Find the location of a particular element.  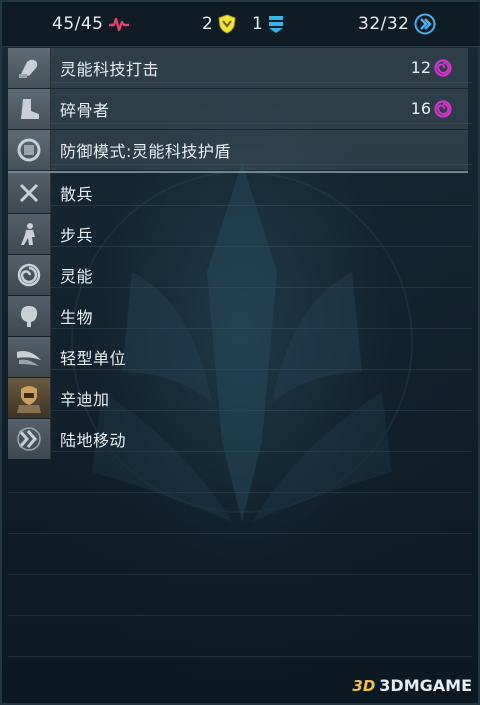

watermark-text: 3DMGAME is located at coordinates (425, 685).